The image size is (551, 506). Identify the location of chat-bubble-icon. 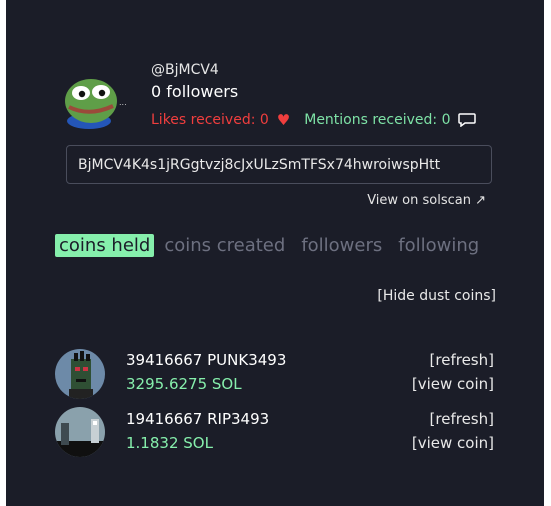
(467, 120).